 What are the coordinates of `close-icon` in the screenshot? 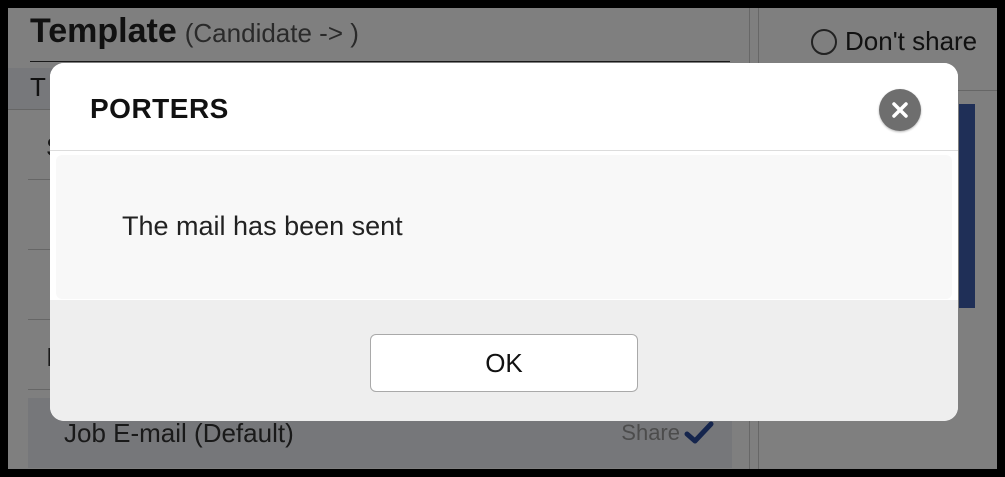 It's located at (900, 110).